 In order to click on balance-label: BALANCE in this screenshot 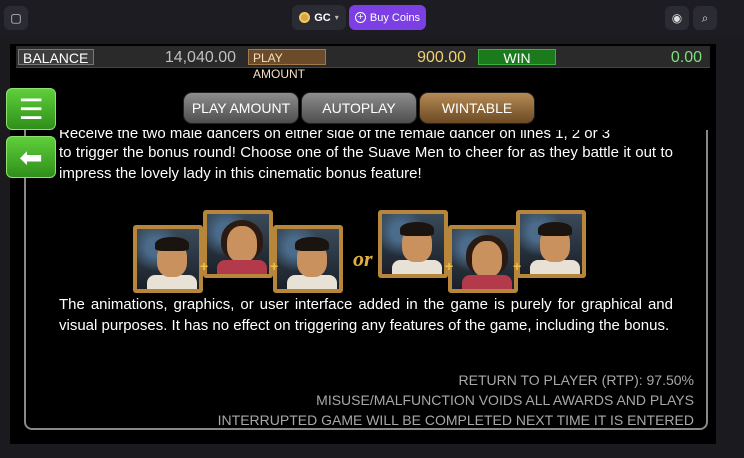, I will do `click(56, 57)`.